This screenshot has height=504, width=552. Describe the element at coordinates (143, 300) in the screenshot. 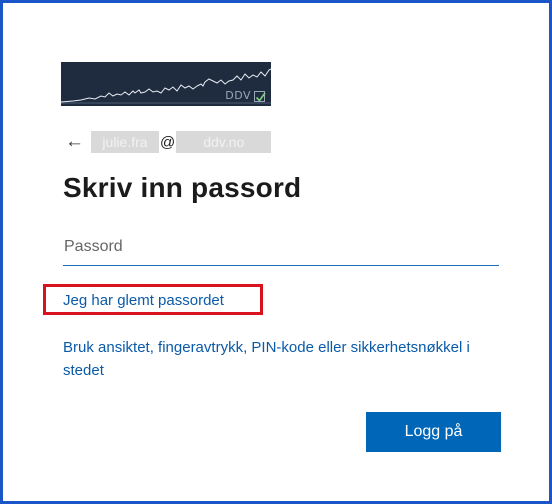

I see `forgot-password-link: Jeg har glemt passordet` at that location.